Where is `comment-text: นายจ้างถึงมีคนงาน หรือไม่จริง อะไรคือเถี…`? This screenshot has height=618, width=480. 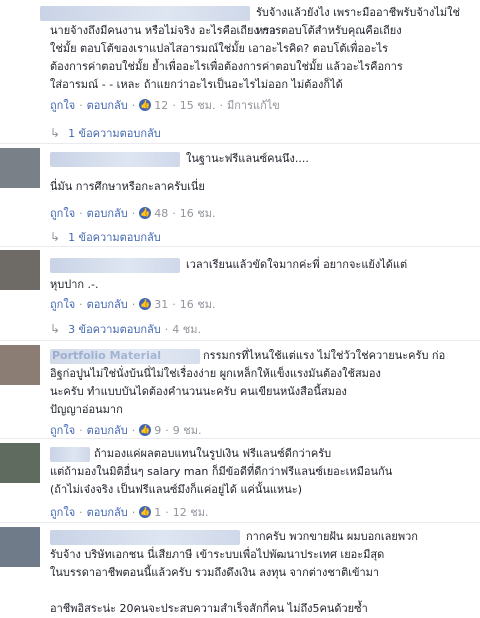
comment-text: นายจ้างถึงมีคนงาน หรือไม่จริง อะไรคือเถี… is located at coordinates (226, 57).